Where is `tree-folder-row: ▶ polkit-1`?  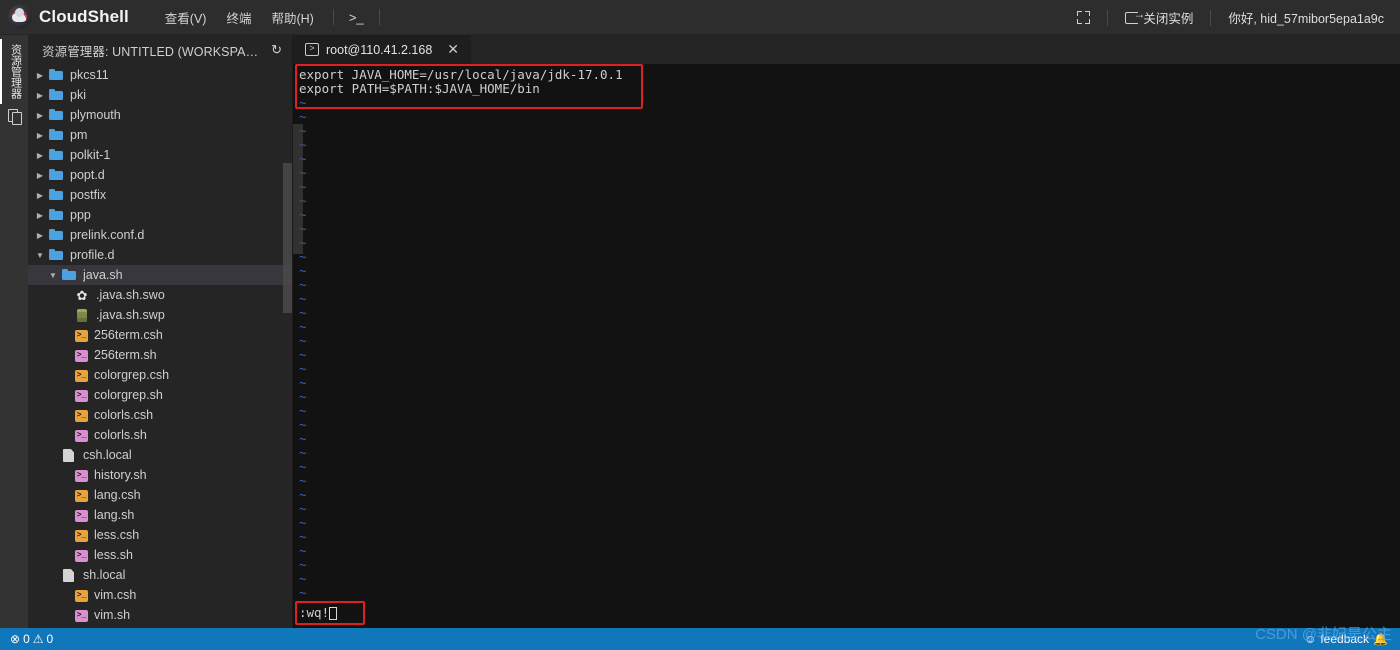
tree-folder-row: ▶ polkit-1 is located at coordinates (160, 155).